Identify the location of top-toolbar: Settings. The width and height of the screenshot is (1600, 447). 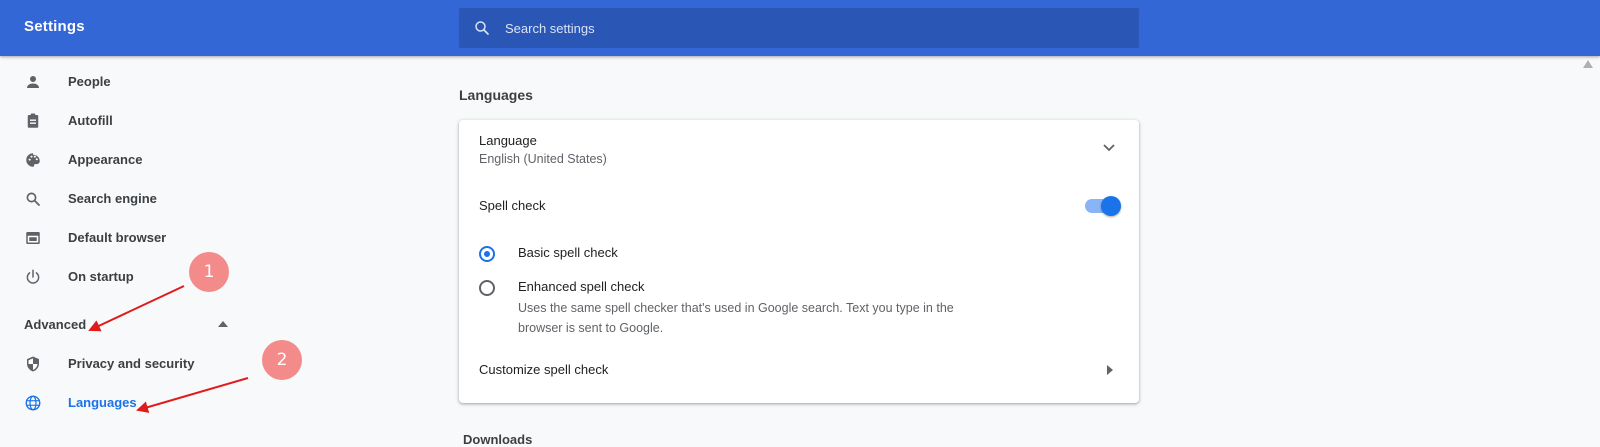
(800, 28).